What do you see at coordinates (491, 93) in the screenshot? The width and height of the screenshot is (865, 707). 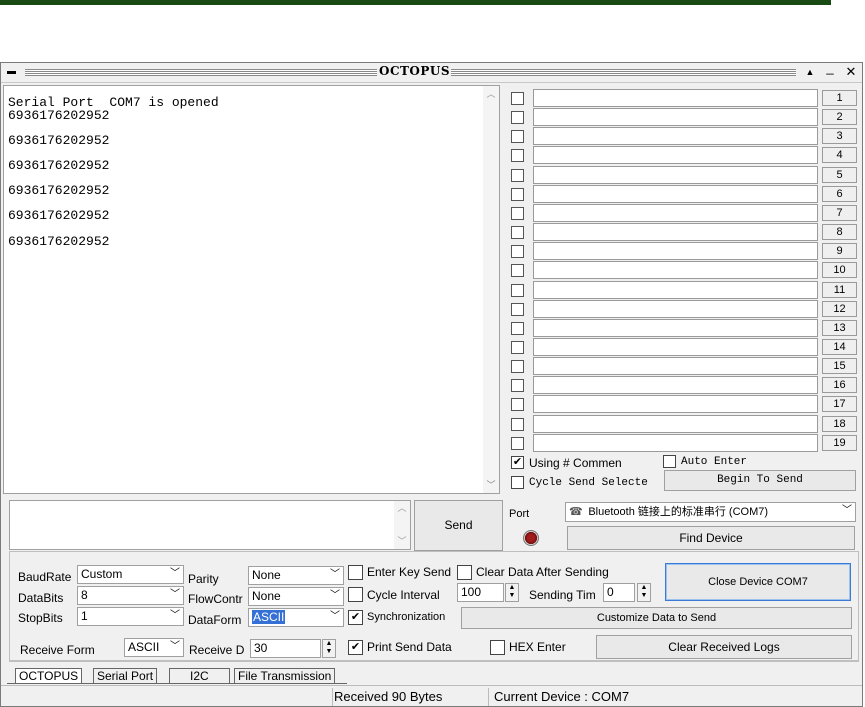 I see `scroll-up-icon: ︿` at bounding box center [491, 93].